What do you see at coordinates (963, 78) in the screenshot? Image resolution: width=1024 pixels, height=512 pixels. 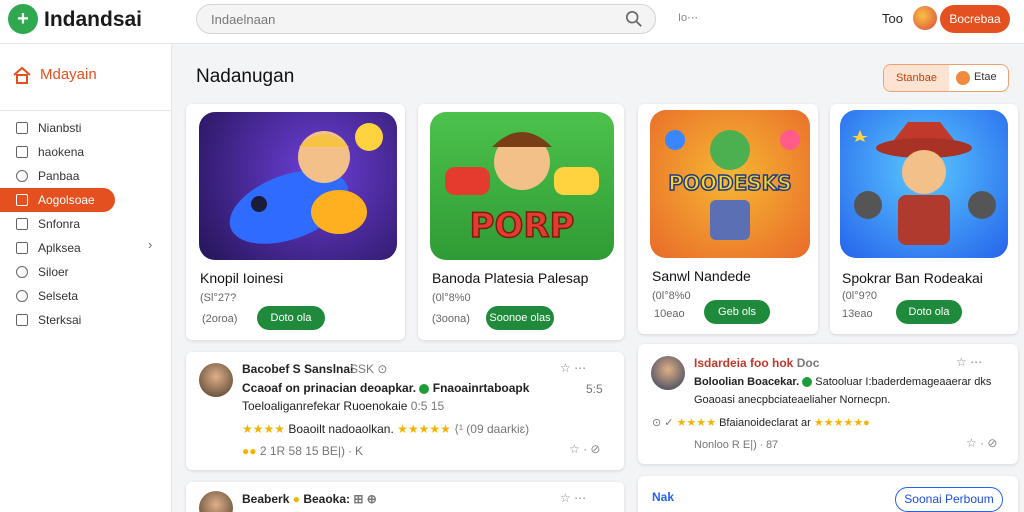 I see `filter-avatar-icon` at bounding box center [963, 78].